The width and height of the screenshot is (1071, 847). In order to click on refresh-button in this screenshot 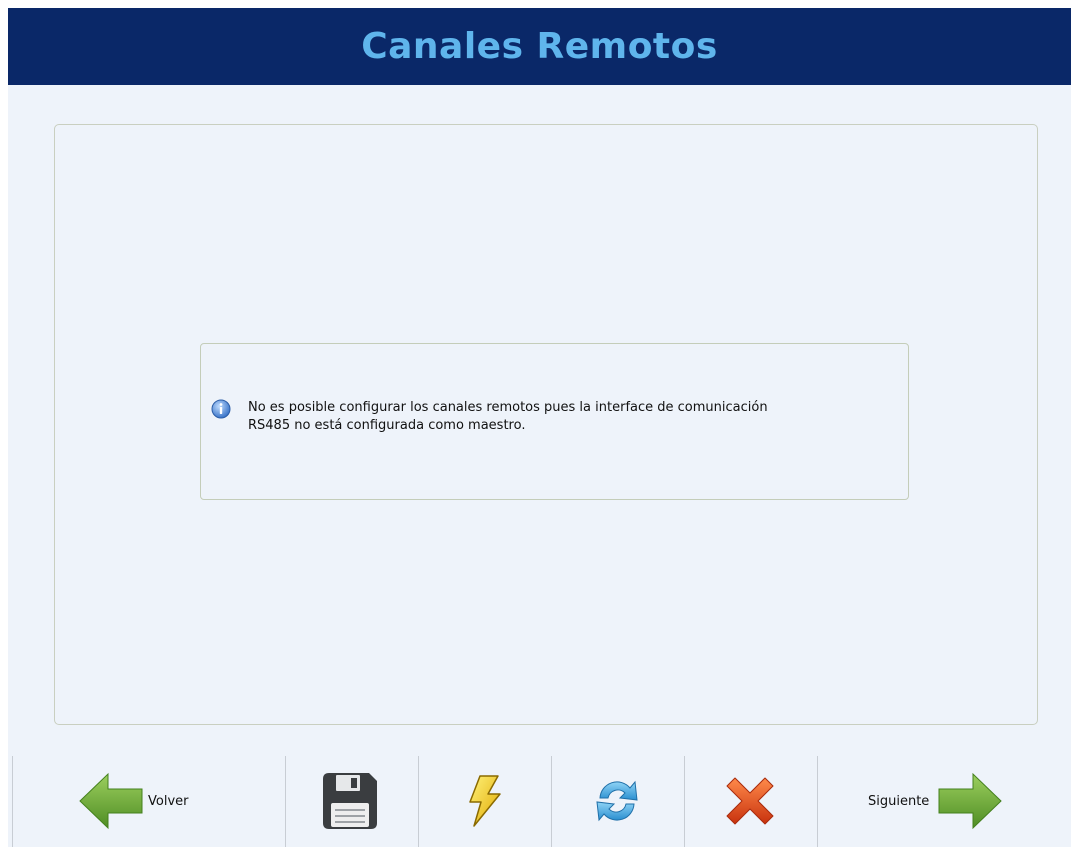, I will do `click(617, 801)`.